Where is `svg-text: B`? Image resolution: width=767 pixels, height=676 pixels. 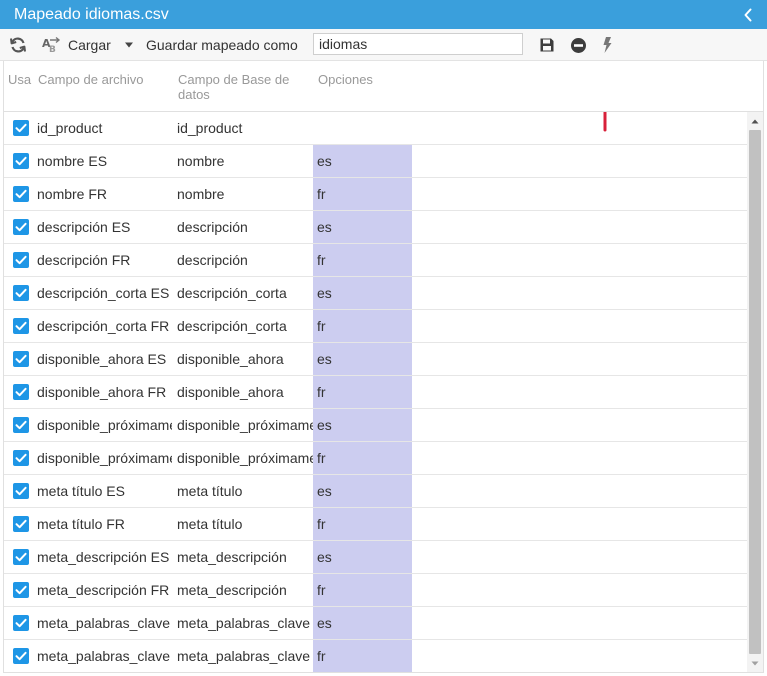 svg-text: B is located at coordinates (52, 49).